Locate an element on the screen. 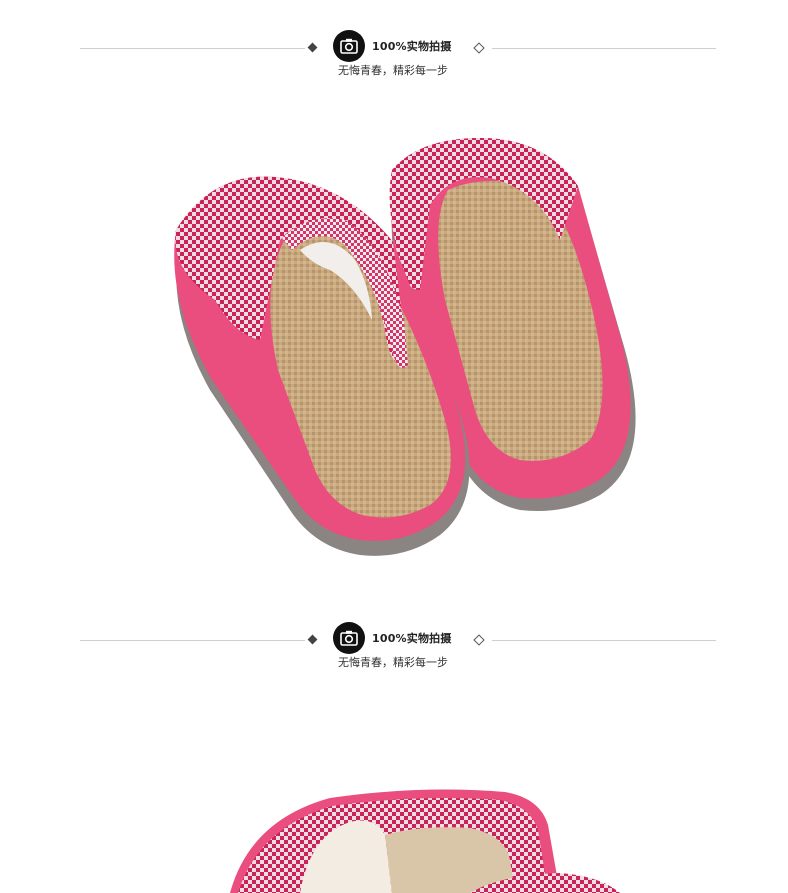  product-photo-slippers-top is located at coordinates (425, 841).